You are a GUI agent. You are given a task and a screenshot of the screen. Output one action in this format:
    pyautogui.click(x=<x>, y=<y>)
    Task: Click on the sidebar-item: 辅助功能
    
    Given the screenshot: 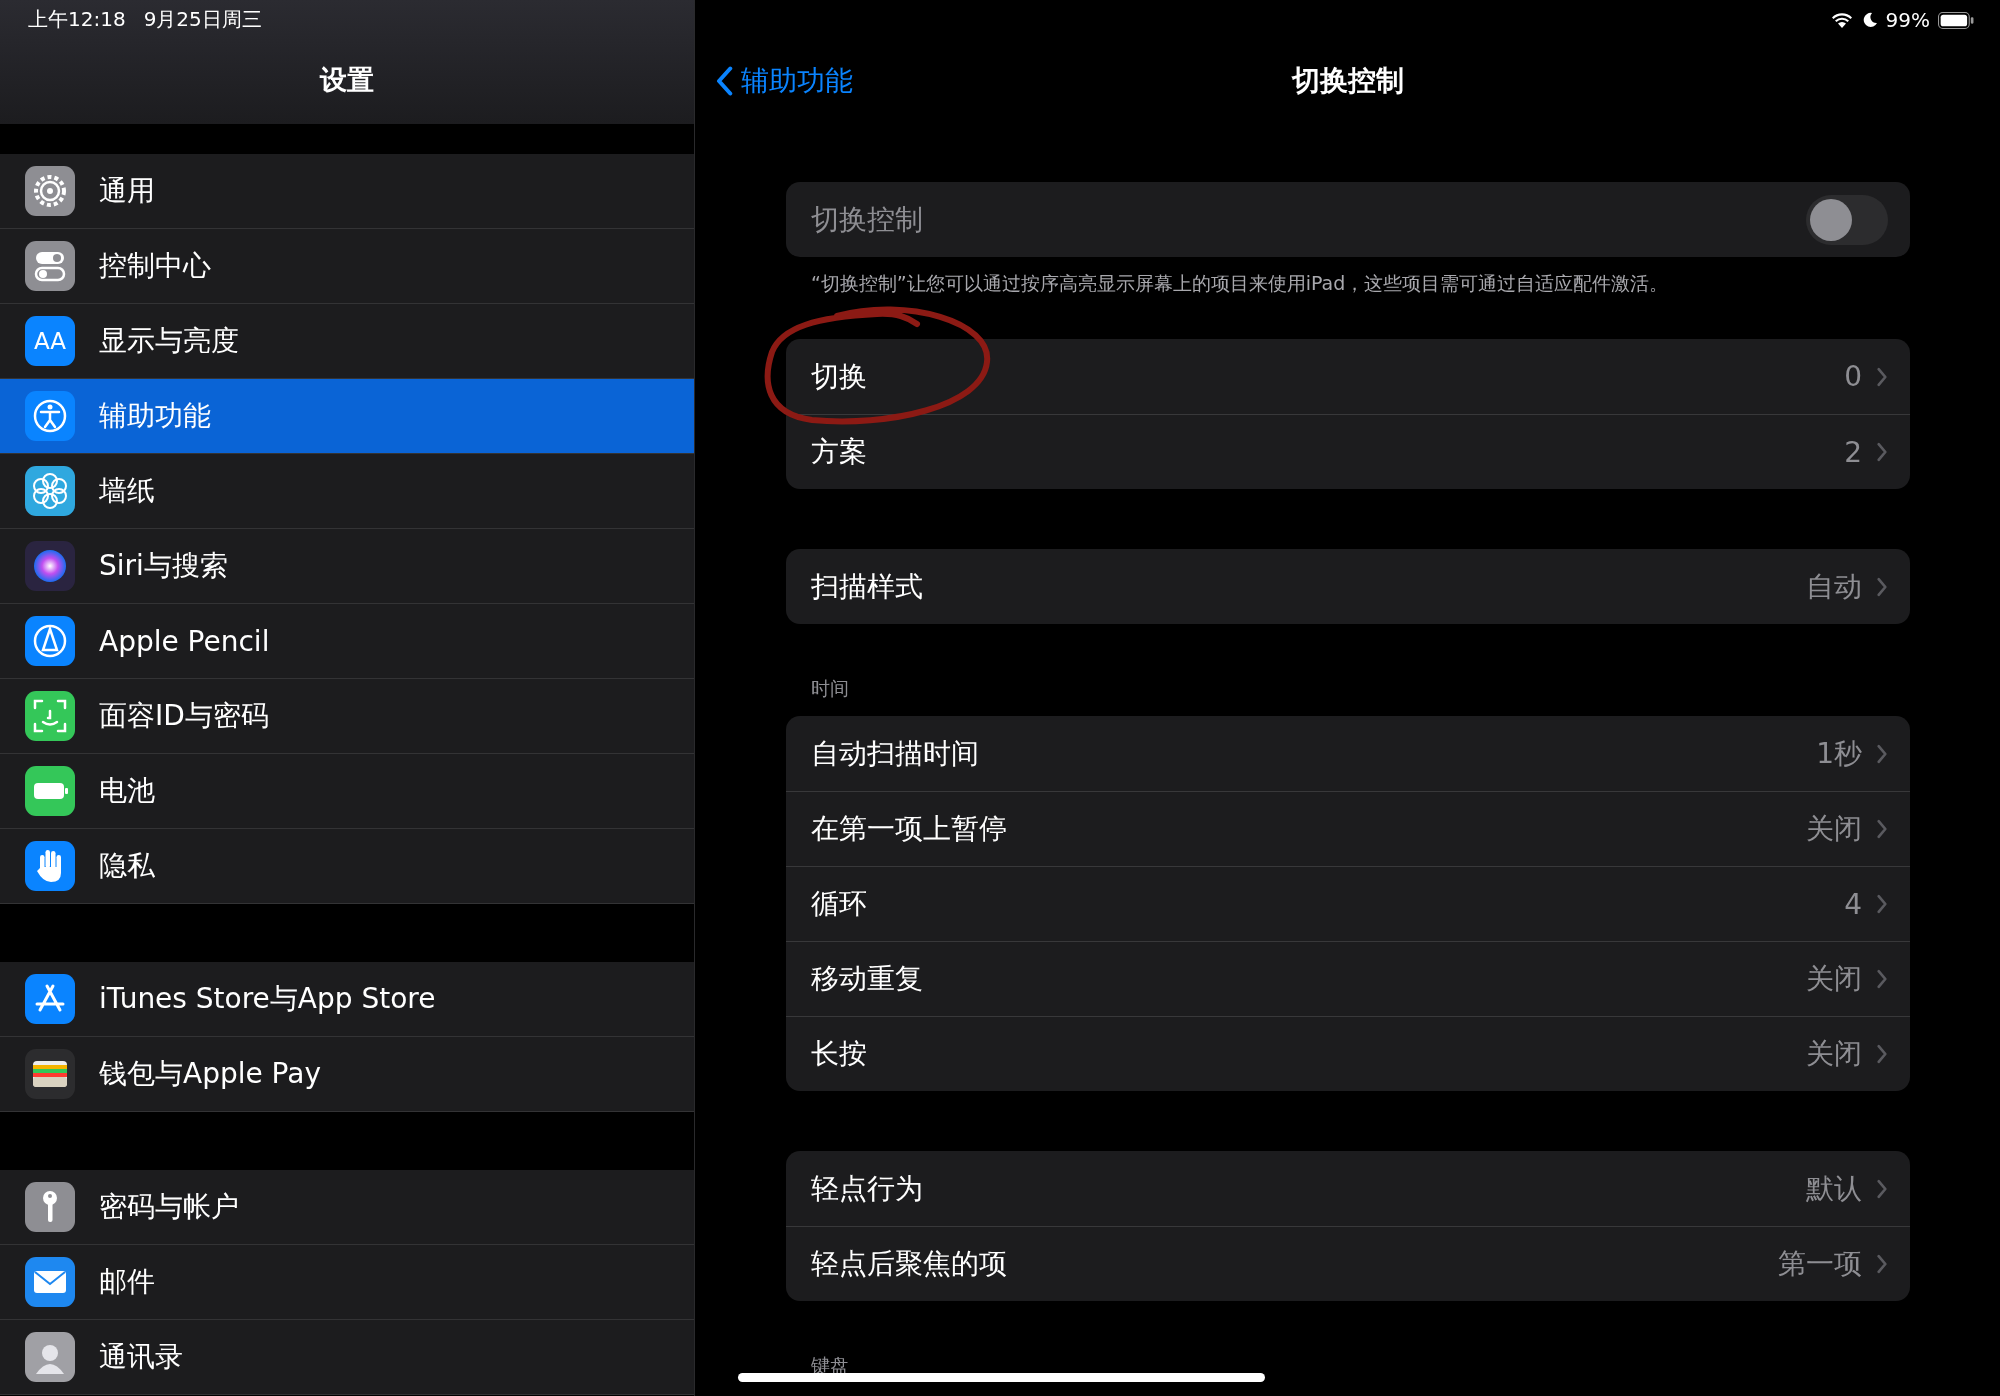 What is the action you would take?
    pyautogui.click(x=347, y=416)
    